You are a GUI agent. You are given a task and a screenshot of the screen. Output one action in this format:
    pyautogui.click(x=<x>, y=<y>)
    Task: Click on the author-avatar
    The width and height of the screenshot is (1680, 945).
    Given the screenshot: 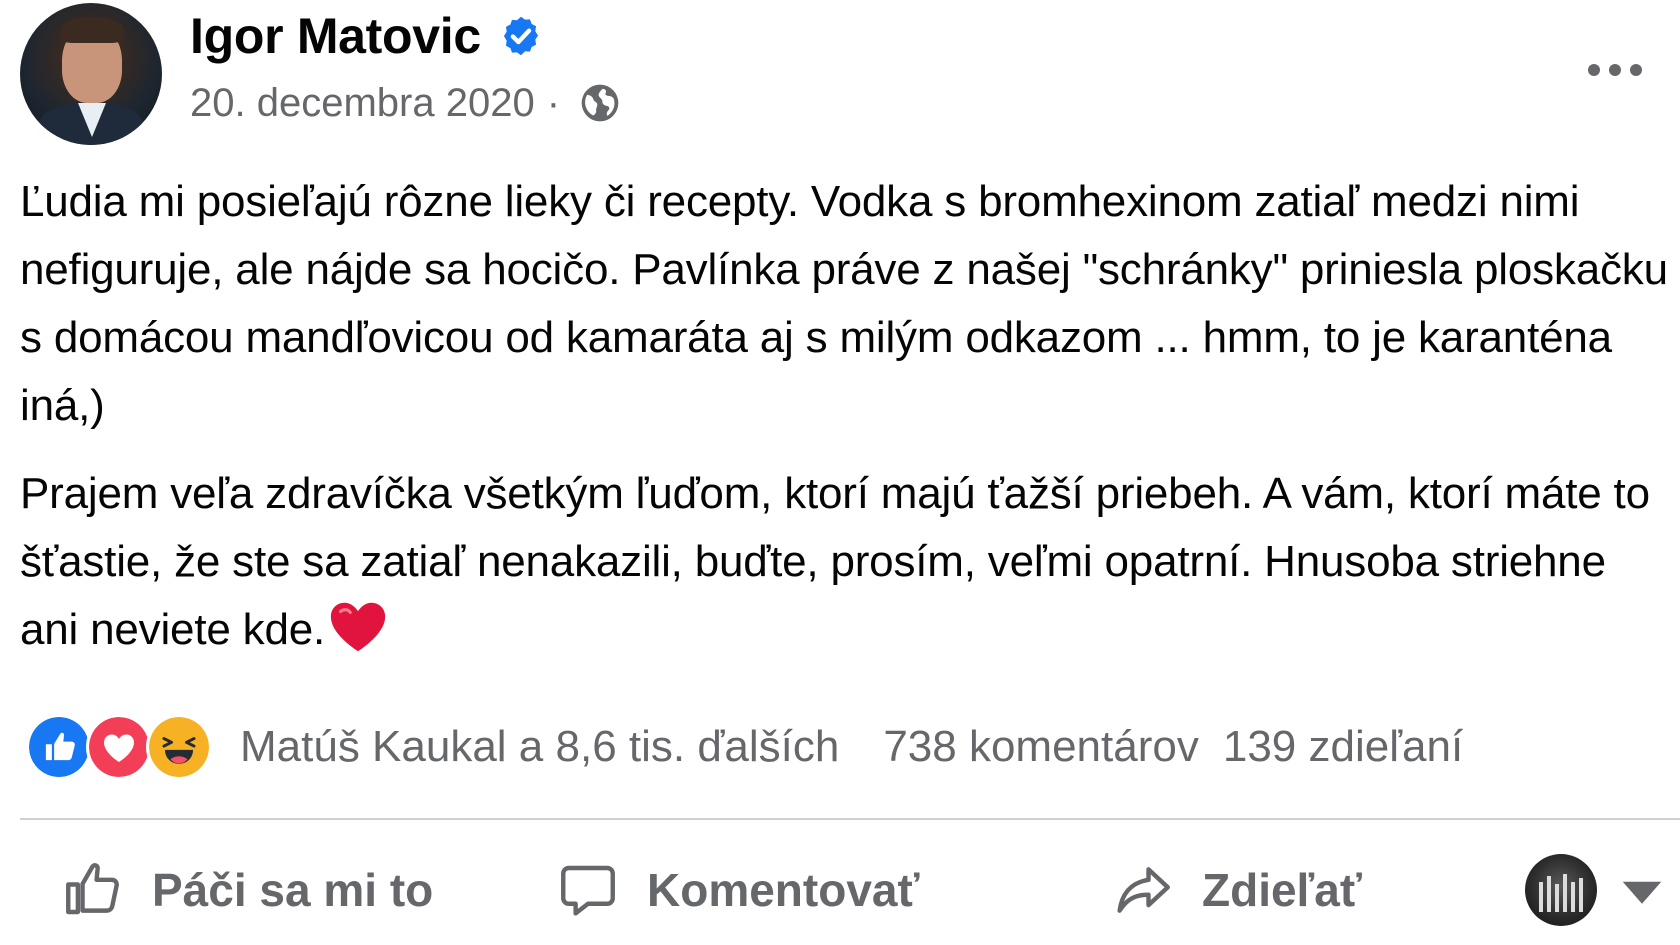 What is the action you would take?
    pyautogui.click(x=91, y=74)
    